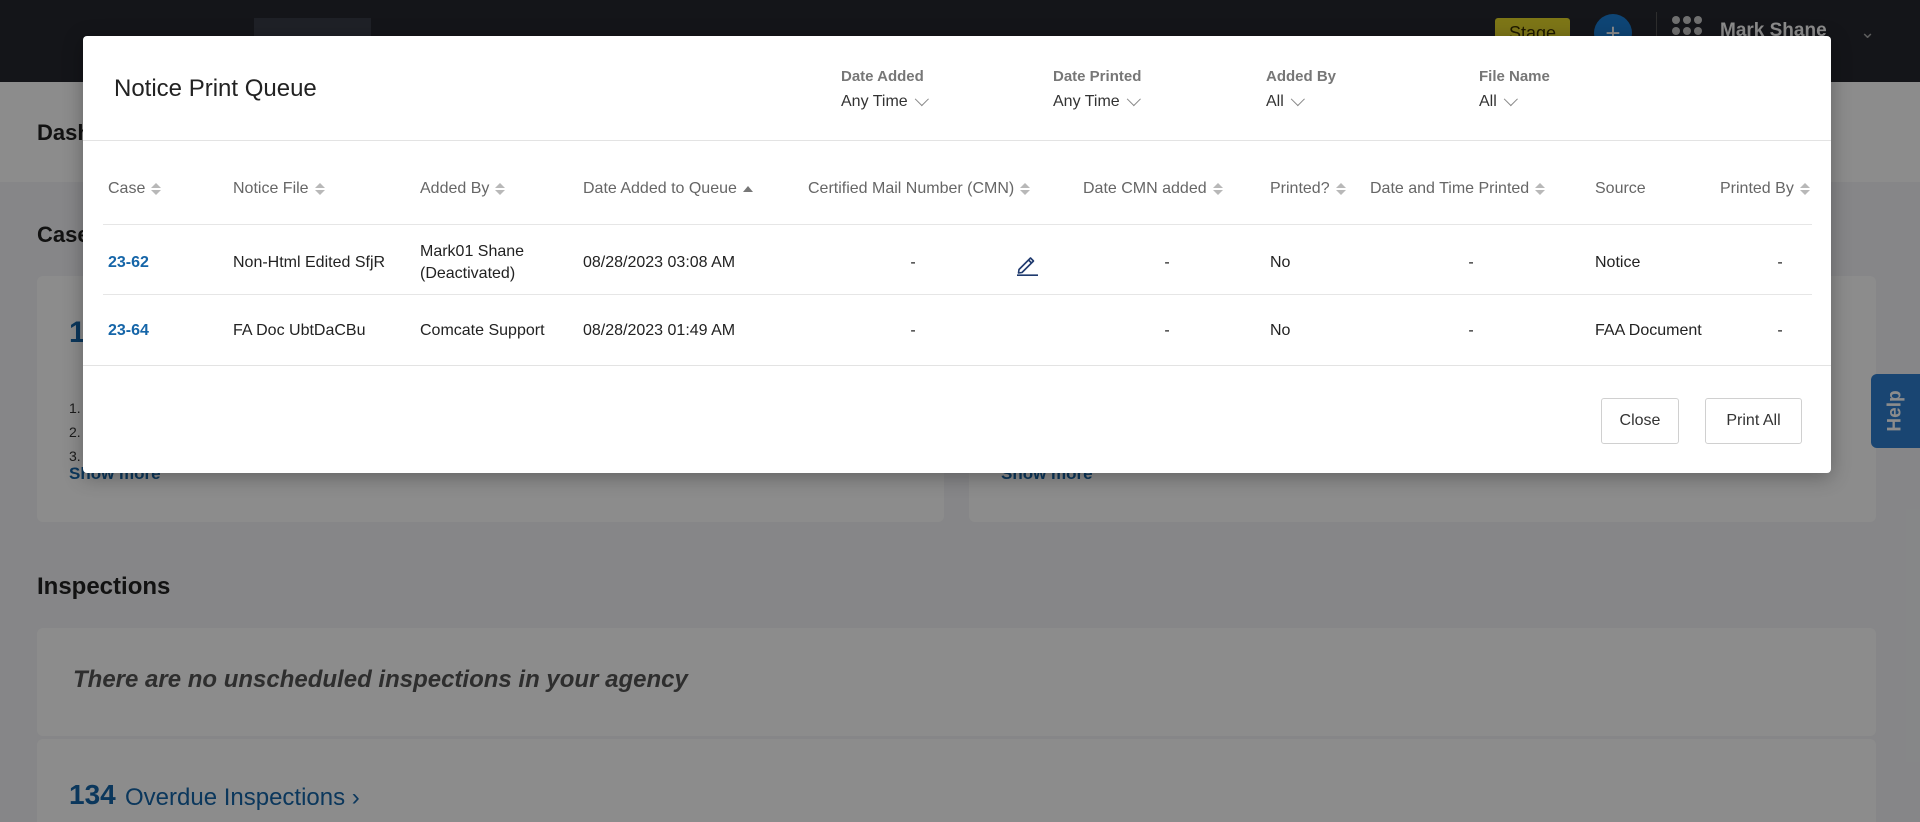 Image resolution: width=1920 pixels, height=822 pixels. I want to click on column-header-date-printed: Date and Time Printed, so click(1458, 189).